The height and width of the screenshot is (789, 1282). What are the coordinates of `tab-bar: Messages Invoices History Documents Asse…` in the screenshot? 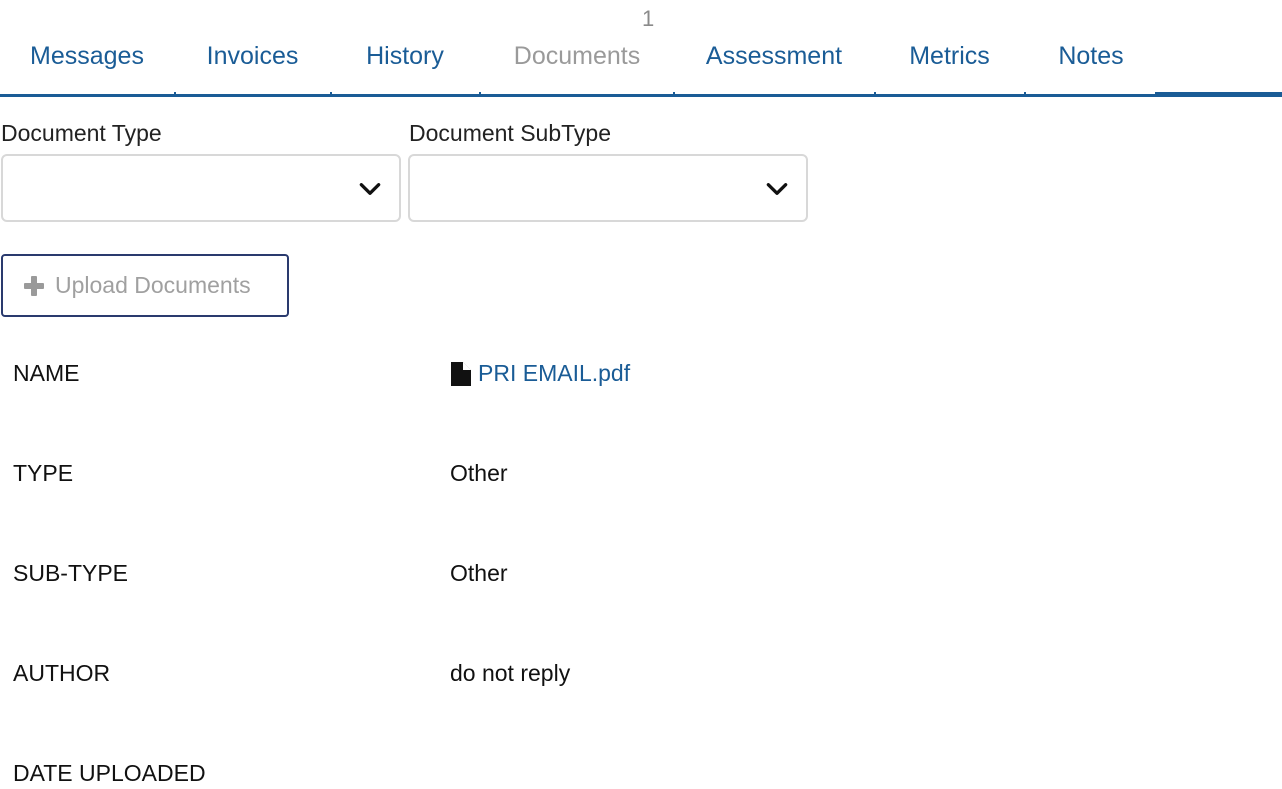 It's located at (641, 69).